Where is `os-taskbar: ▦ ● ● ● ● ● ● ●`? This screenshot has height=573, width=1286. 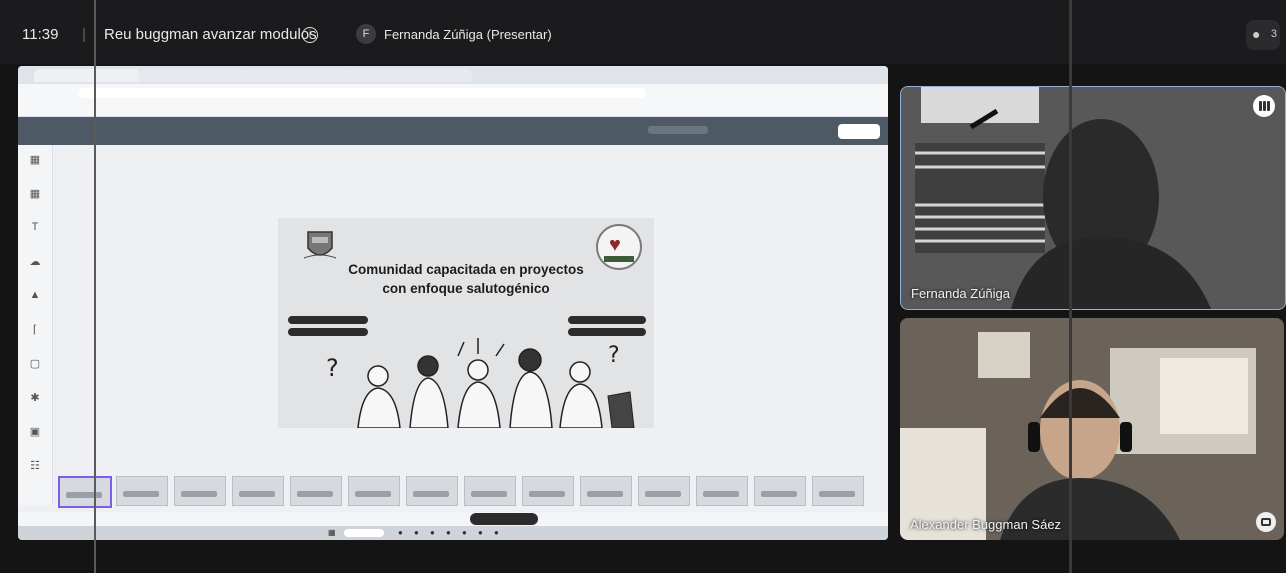
os-taskbar: ▦ ● ● ● ● ● ● ● is located at coordinates (453, 533).